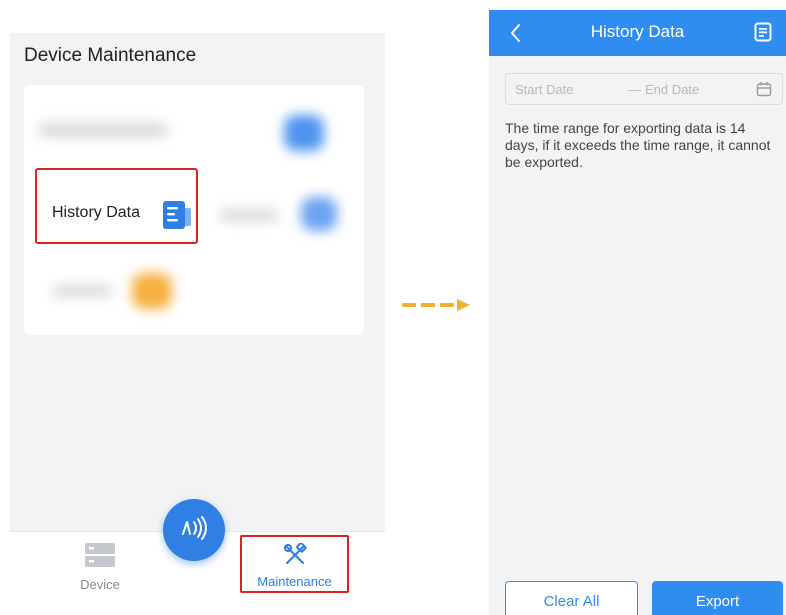 The width and height of the screenshot is (786, 615). Describe the element at coordinates (438, 305) in the screenshot. I see `dashed-arrow-icon` at that location.